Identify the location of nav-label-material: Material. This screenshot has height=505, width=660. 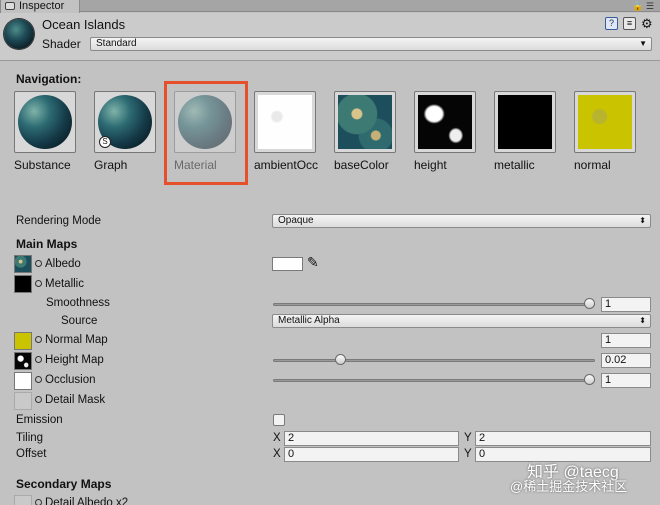
(195, 165).